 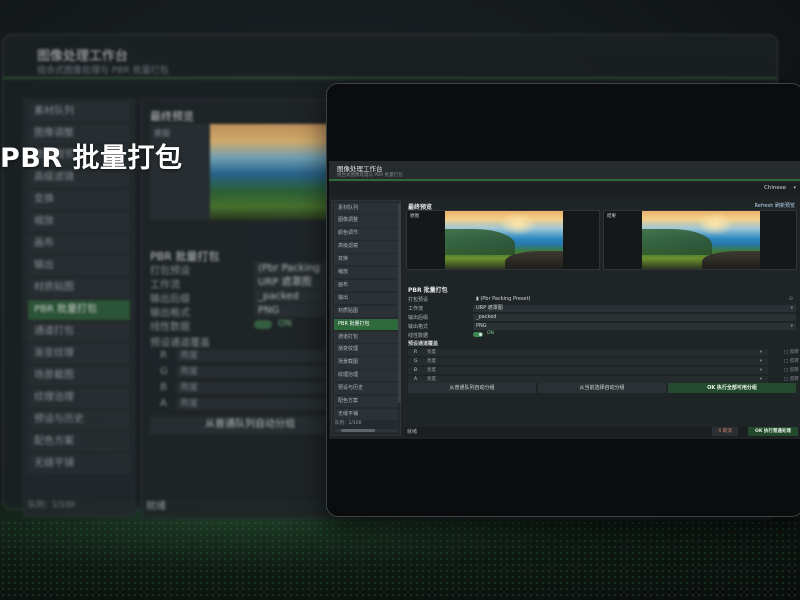 What do you see at coordinates (634, 326) in the screenshot?
I see `format-select: PNG ▾` at bounding box center [634, 326].